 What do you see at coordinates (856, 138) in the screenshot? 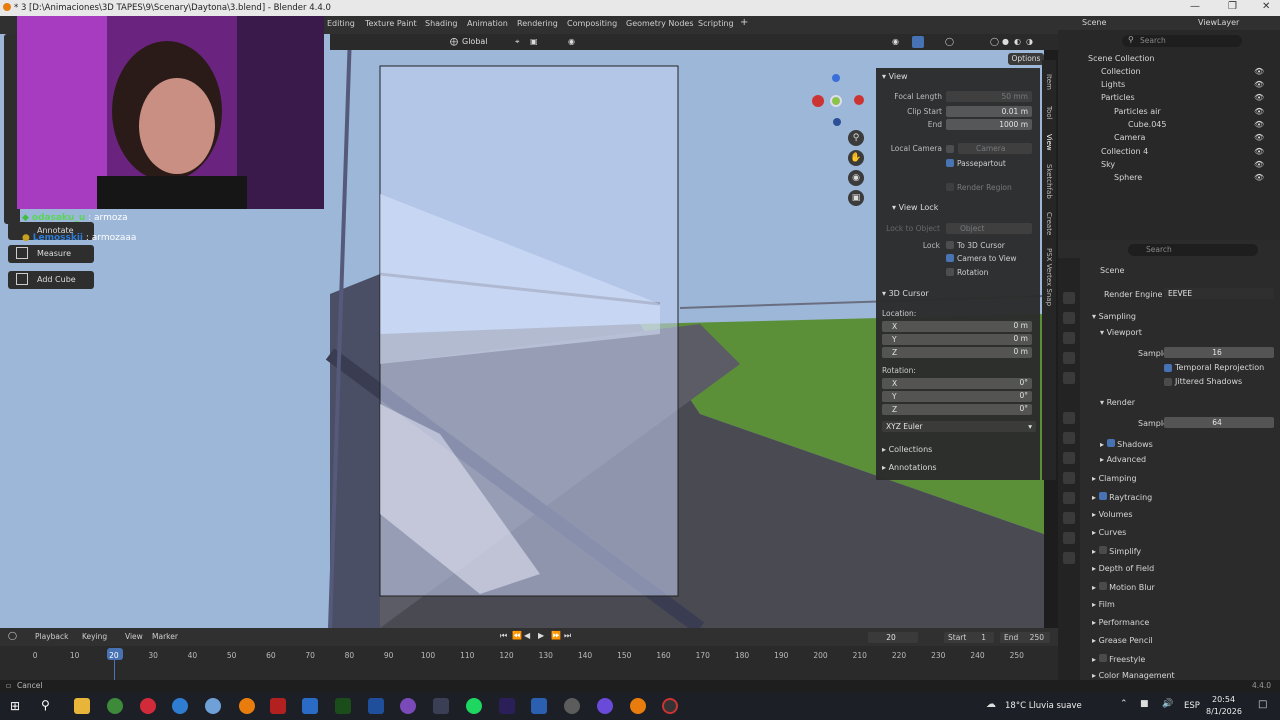
I see `zoom-icon: ⚲` at bounding box center [856, 138].